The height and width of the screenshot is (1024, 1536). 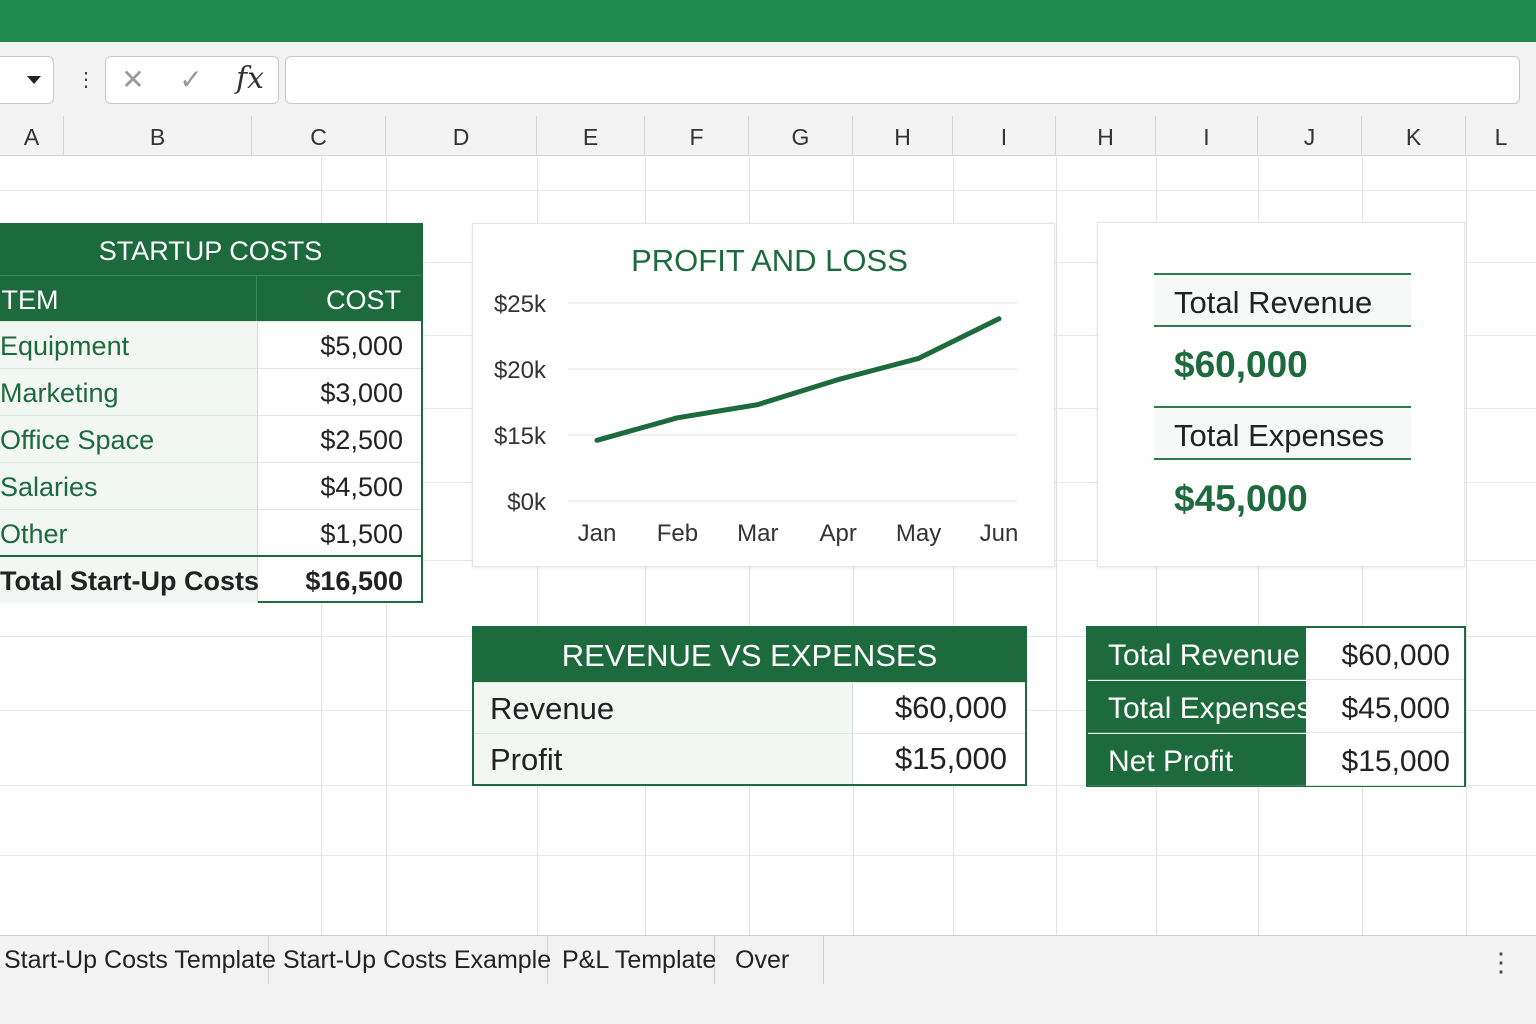 What do you see at coordinates (461, 136) in the screenshot?
I see `column-header: D` at bounding box center [461, 136].